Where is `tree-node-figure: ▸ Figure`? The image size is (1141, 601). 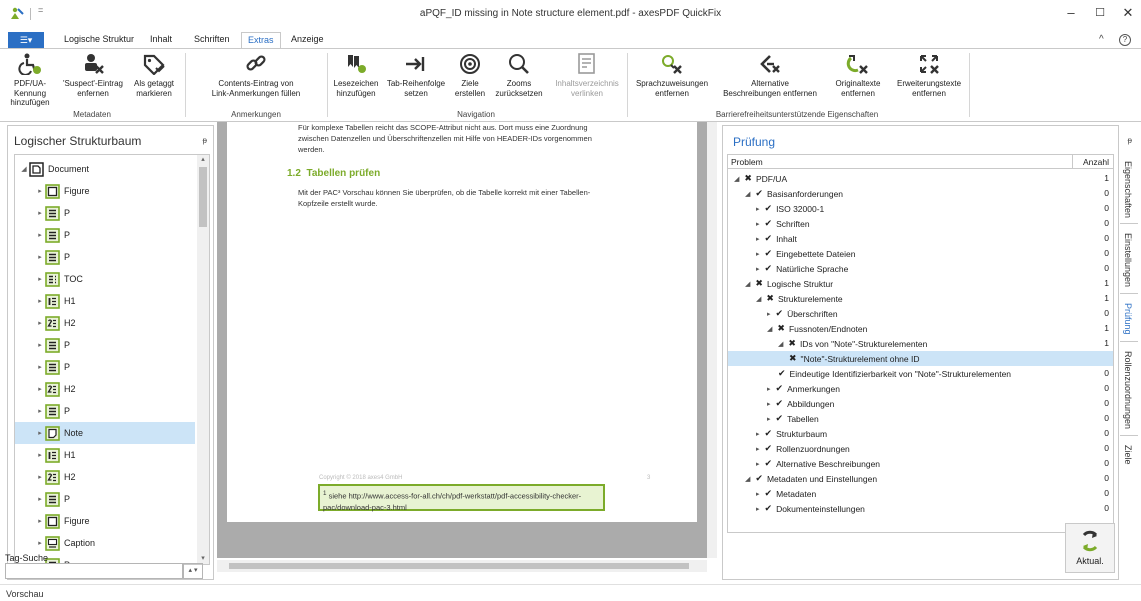
tree-node-figure: ▸ Figure is located at coordinates (105, 191).